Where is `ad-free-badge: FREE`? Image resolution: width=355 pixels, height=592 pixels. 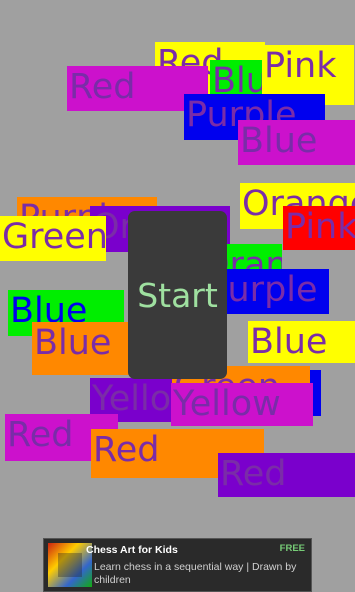 ad-free-badge: FREE is located at coordinates (292, 548).